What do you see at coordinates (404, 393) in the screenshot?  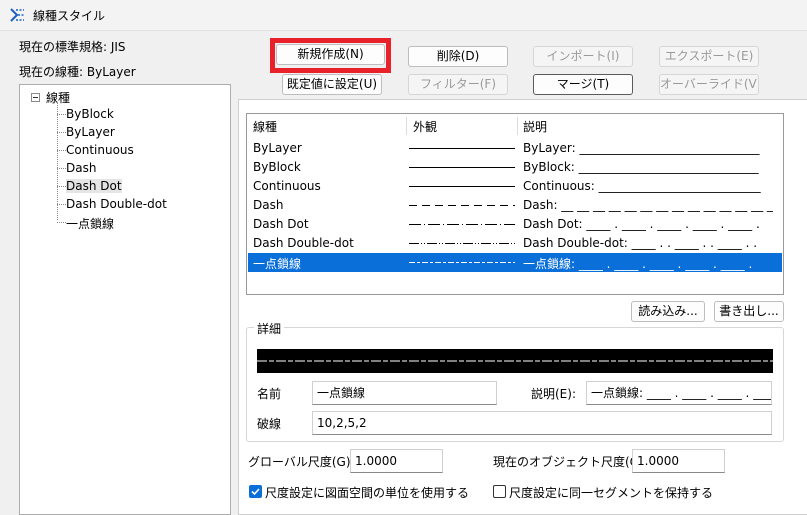 I see `name-input: 一点鎖線` at bounding box center [404, 393].